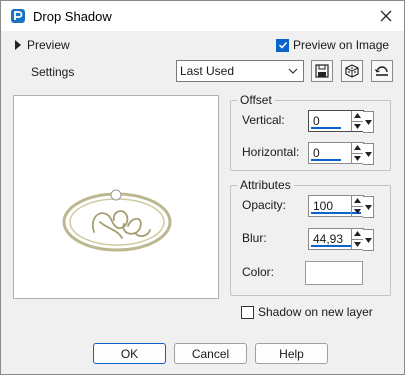 This screenshot has height=375, width=405. I want to click on horizontal-dropdown, so click(368, 154).